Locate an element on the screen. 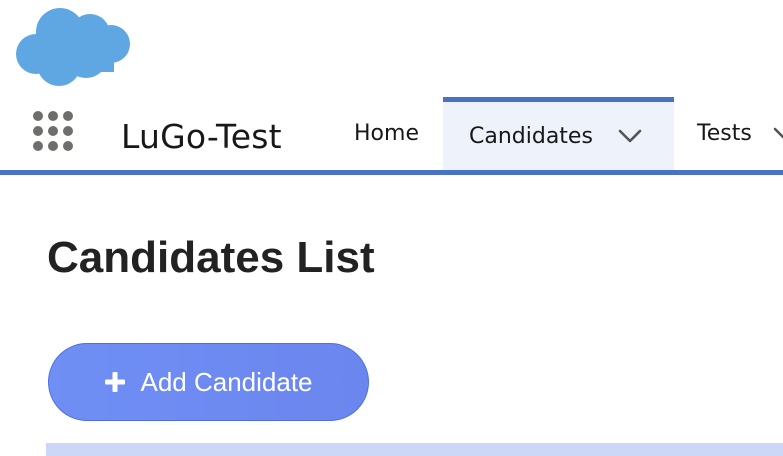  table-header is located at coordinates (414, 449).